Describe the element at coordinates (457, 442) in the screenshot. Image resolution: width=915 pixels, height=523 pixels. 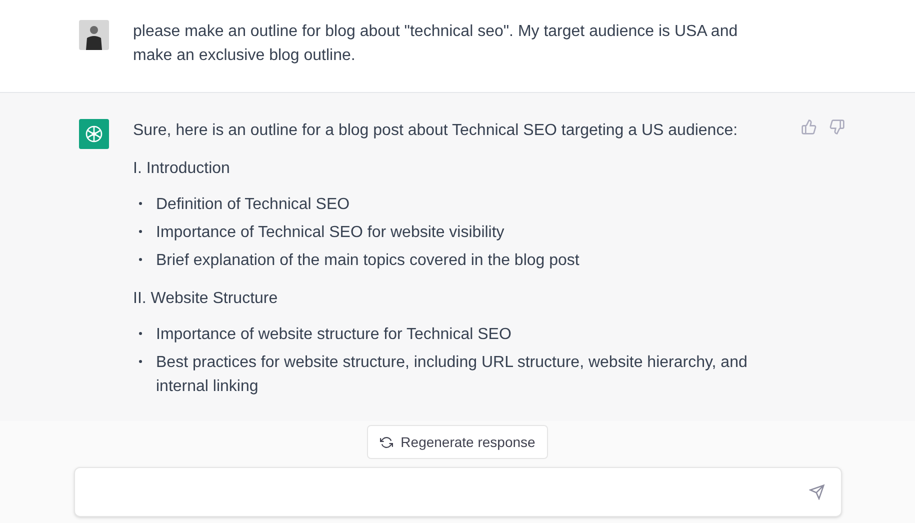
I see `regenerate-response-button: Regenerate response` at that location.